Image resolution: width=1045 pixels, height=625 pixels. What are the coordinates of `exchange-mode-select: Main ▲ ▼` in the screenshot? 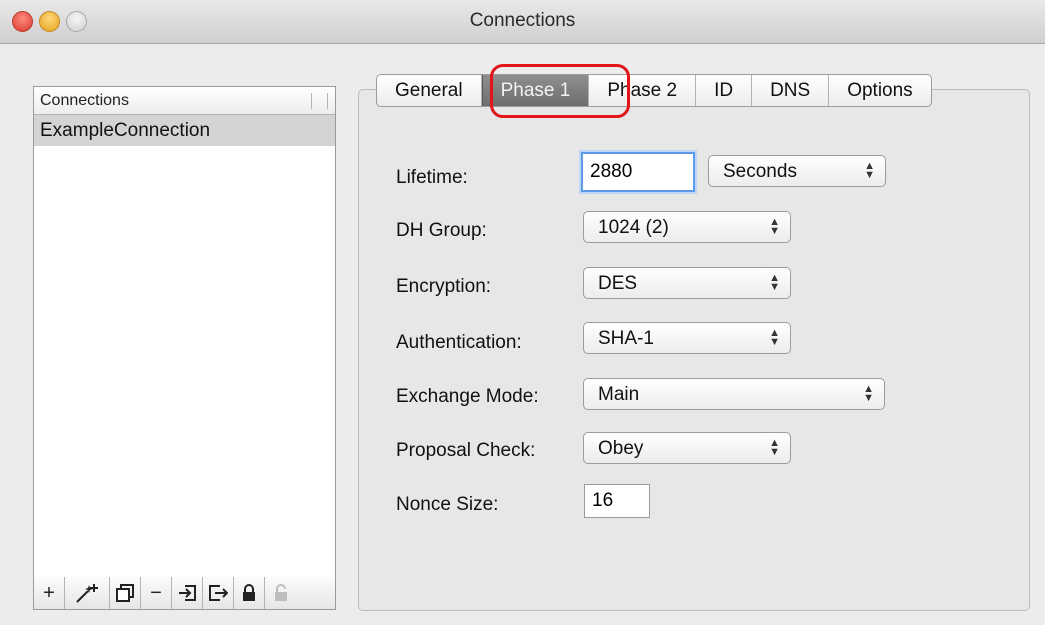 It's located at (734, 394).